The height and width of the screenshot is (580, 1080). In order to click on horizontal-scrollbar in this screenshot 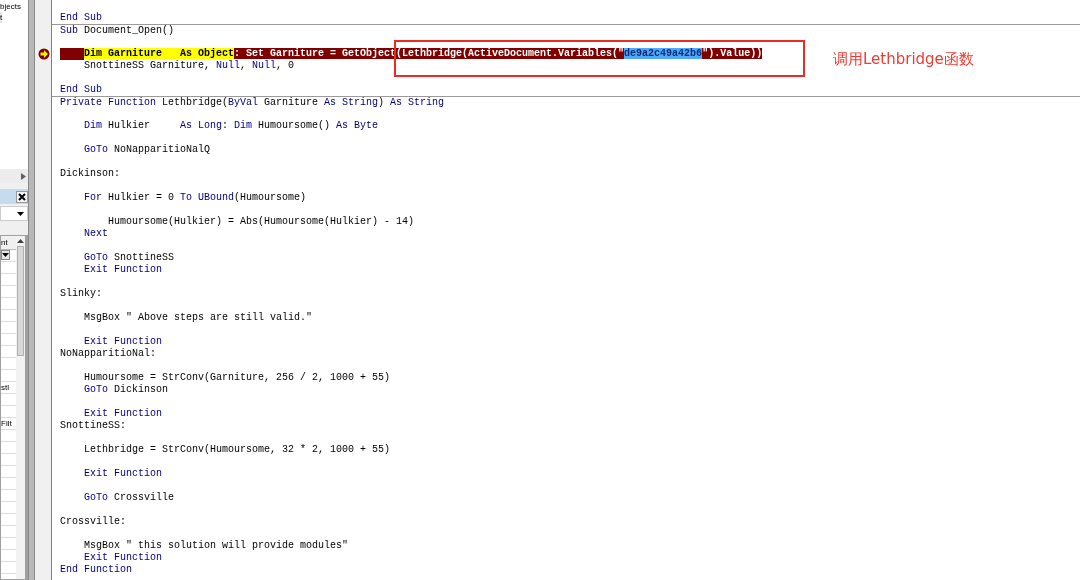, I will do `click(14, 176)`.